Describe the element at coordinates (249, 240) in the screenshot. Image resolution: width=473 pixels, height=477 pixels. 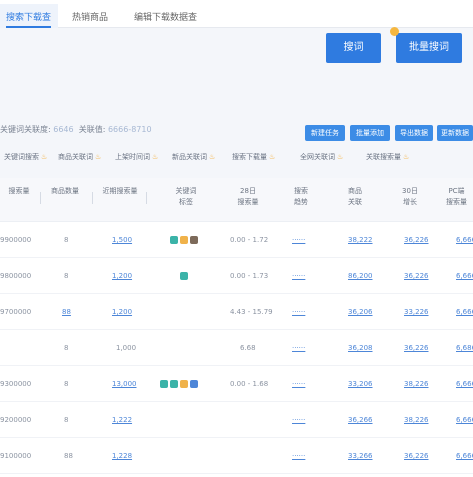
I see `cell-range: 0.00 - 1.72` at that location.